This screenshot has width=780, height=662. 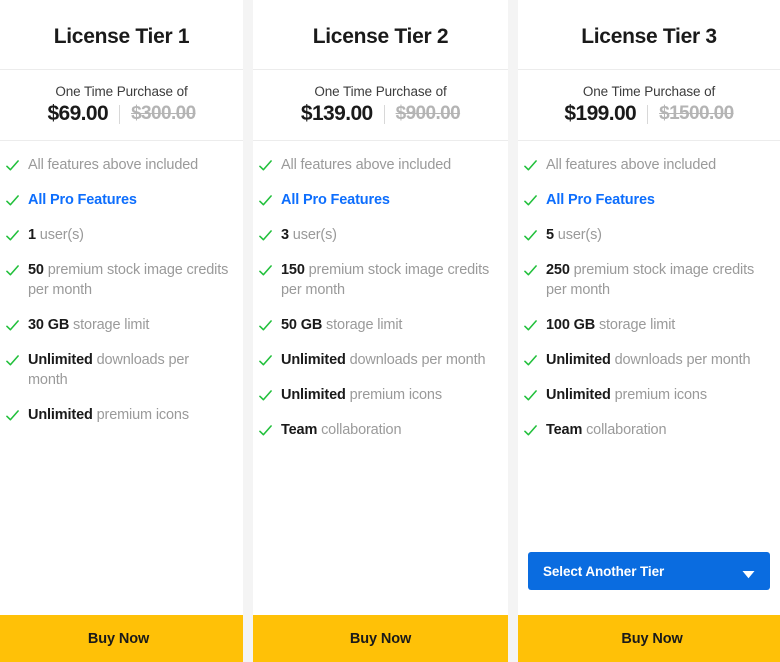 I want to click on feature-item: 5 user(s), so click(x=646, y=235).